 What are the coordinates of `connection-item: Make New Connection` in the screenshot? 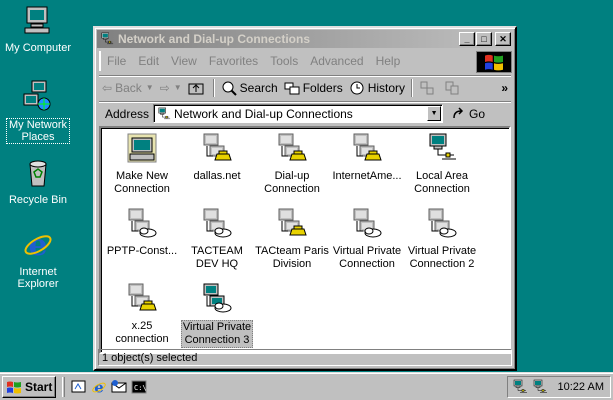 It's located at (142, 164).